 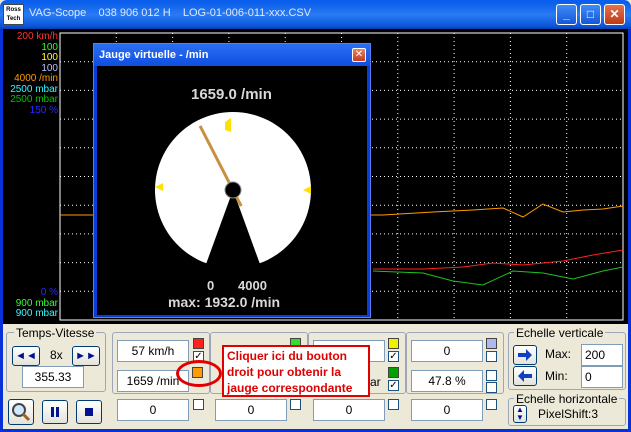 What do you see at coordinates (558, 354) in the screenshot?
I see `max-label: Max:` at bounding box center [558, 354].